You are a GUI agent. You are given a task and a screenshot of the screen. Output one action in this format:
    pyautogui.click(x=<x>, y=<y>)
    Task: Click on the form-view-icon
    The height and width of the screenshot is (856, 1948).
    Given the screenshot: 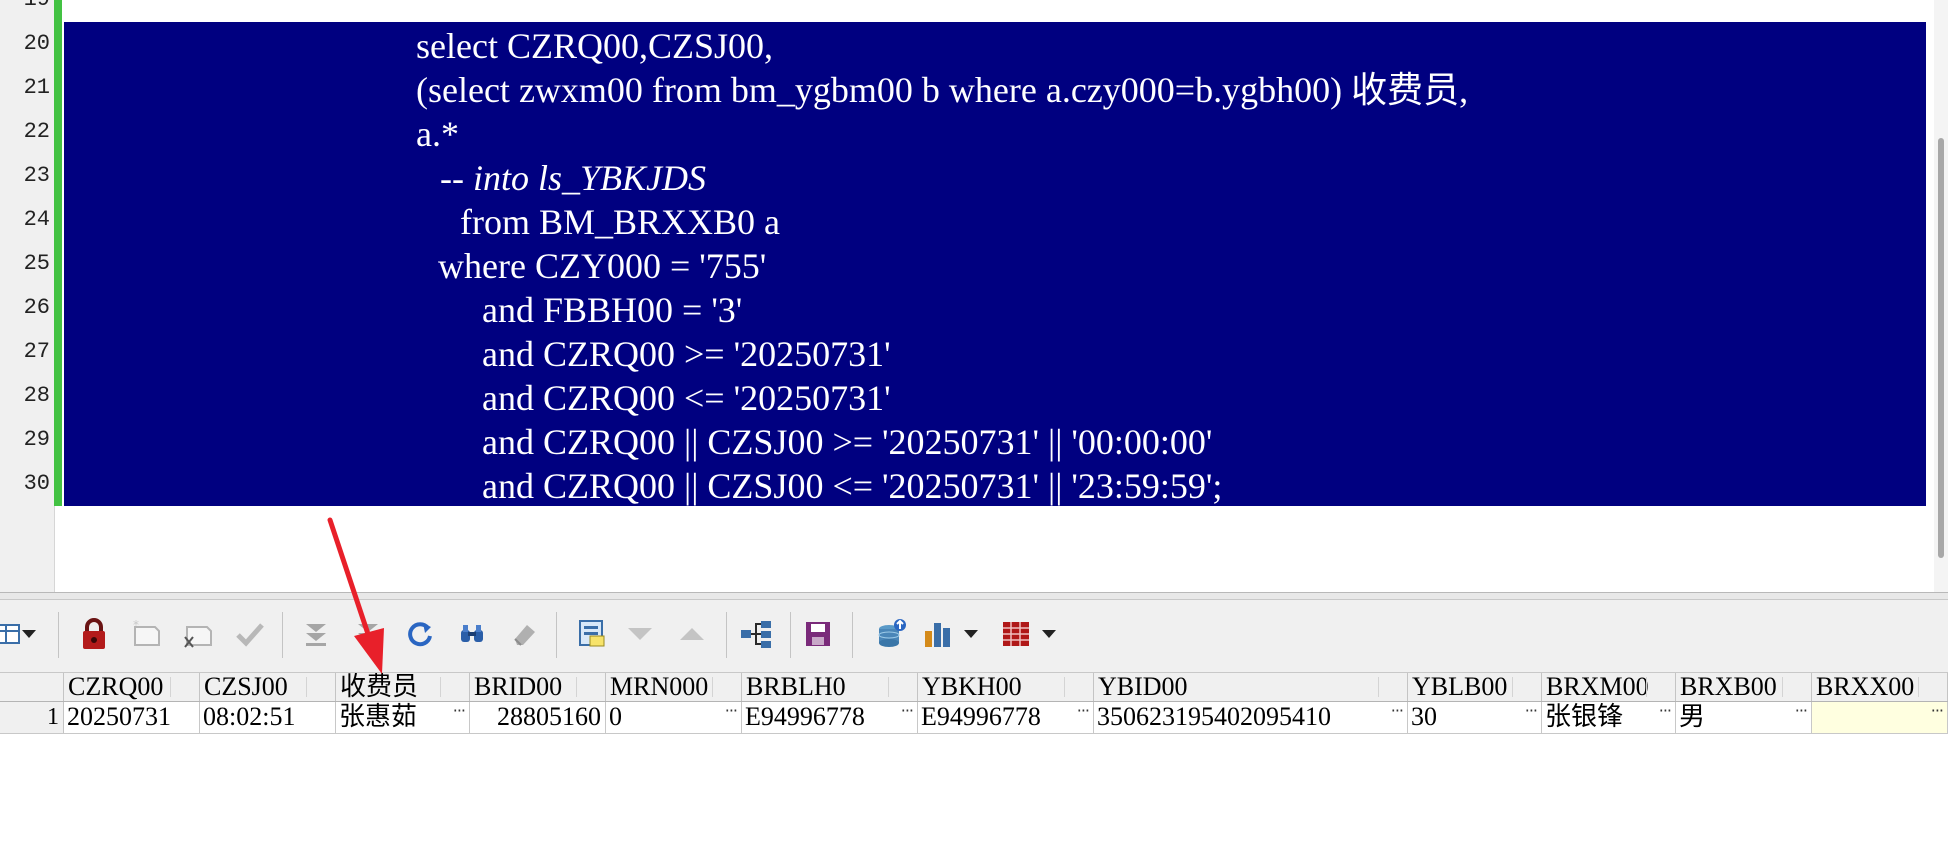 What is the action you would take?
    pyautogui.click(x=592, y=634)
    